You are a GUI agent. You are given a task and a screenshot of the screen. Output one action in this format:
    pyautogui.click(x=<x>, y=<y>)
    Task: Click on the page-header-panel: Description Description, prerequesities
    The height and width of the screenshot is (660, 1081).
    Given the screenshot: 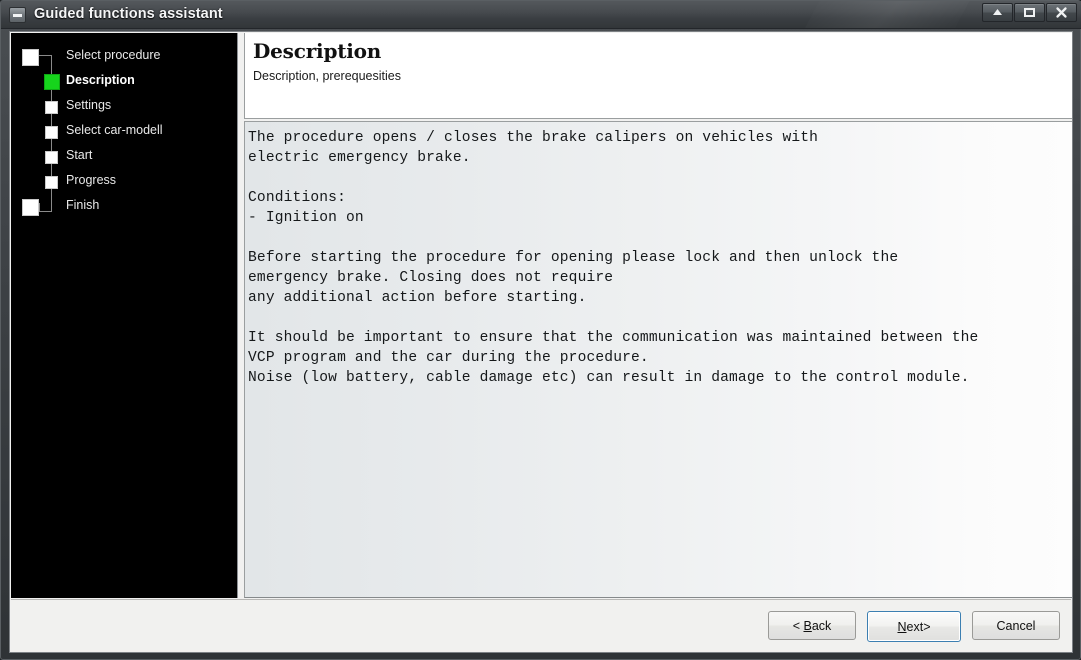 What is the action you would take?
    pyautogui.click(x=658, y=76)
    